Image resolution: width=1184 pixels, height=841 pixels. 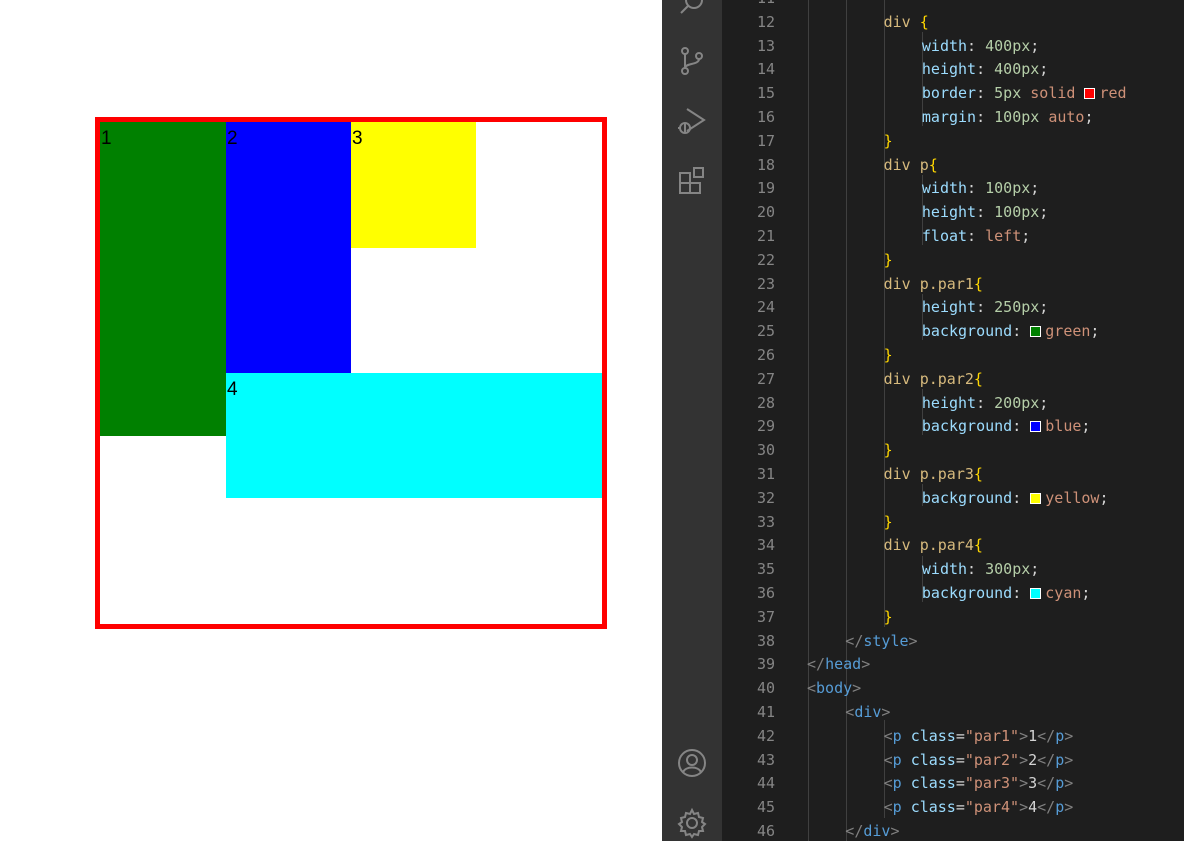 I want to click on code-line: 22}, so click(x=953, y=260).